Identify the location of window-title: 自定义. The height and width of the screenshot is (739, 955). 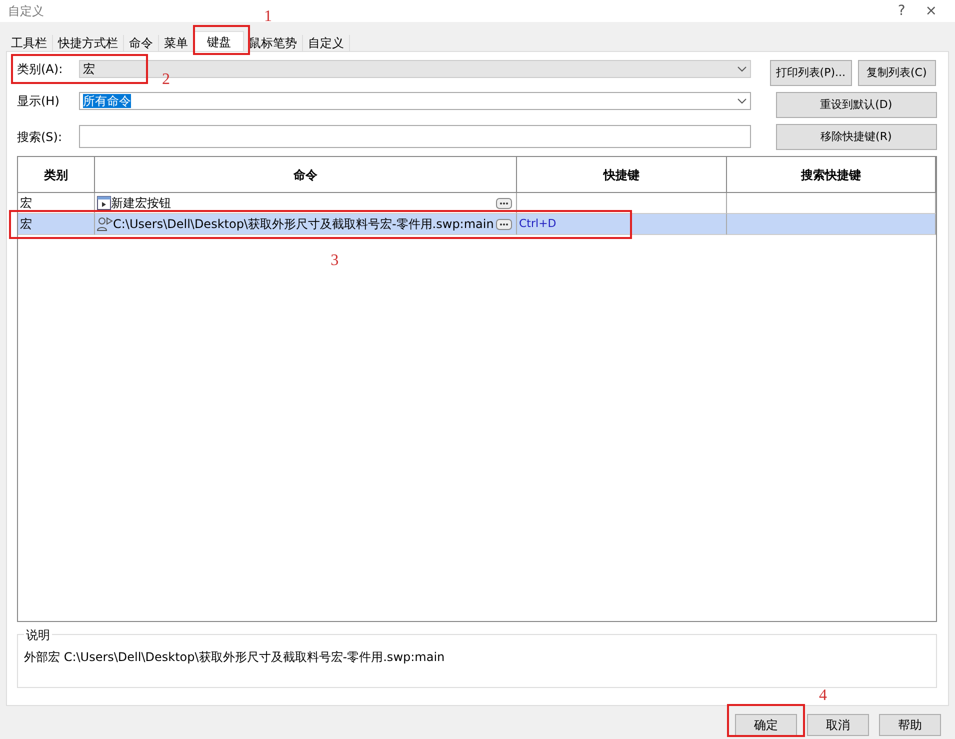
(26, 11).